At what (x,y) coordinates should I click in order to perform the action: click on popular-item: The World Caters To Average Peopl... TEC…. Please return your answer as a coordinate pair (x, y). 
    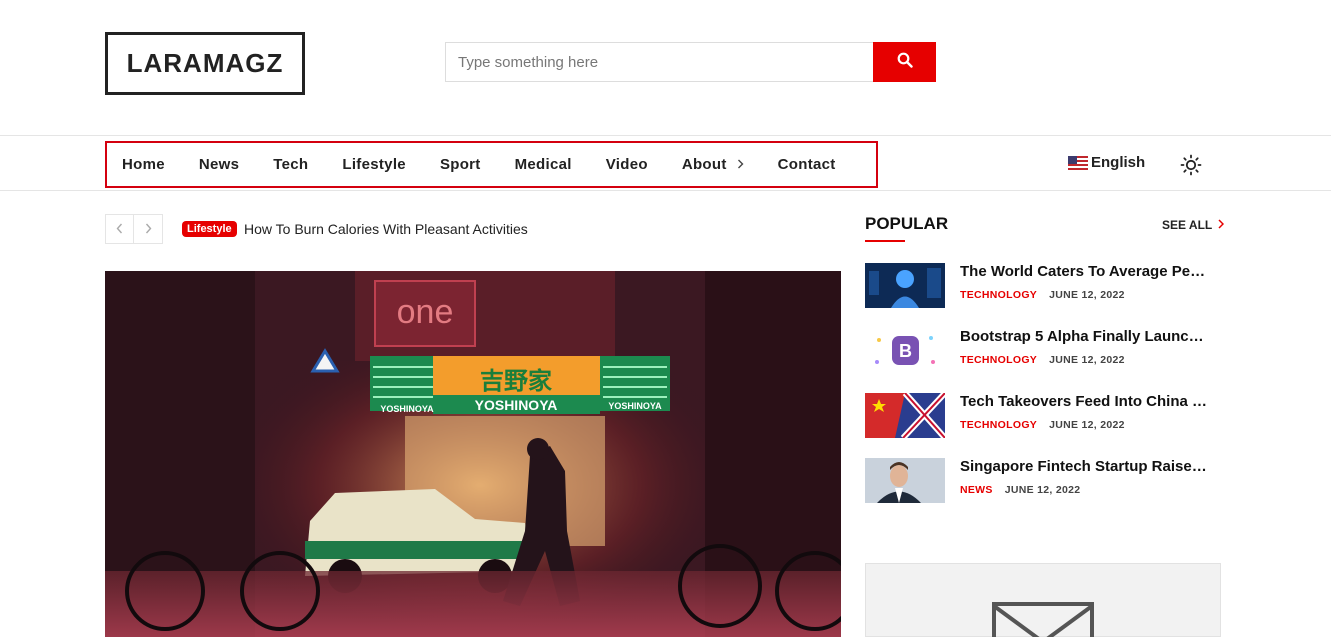
    Looking at the image, I should click on (1045, 286).